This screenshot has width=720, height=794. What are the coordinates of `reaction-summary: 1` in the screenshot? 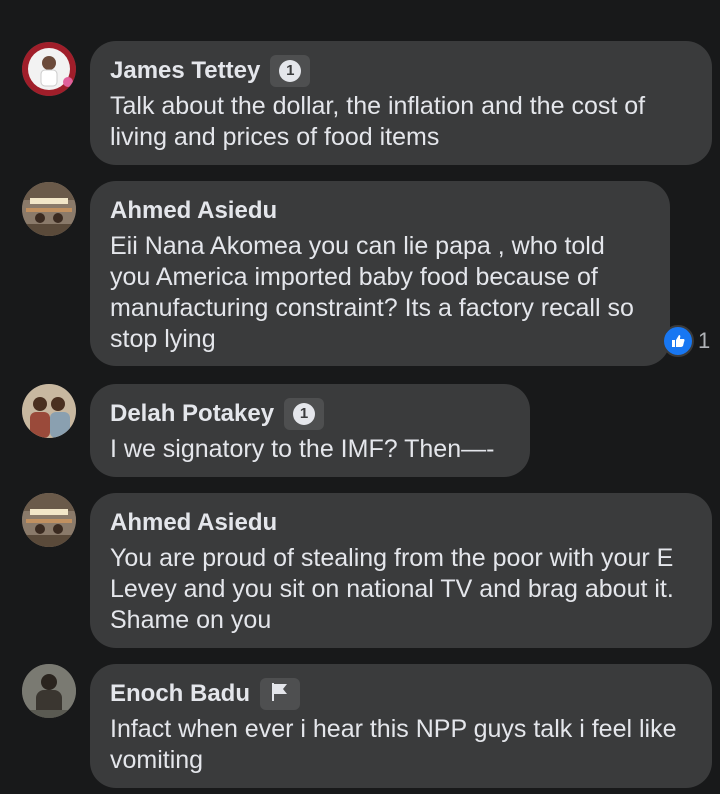 It's located at (686, 341).